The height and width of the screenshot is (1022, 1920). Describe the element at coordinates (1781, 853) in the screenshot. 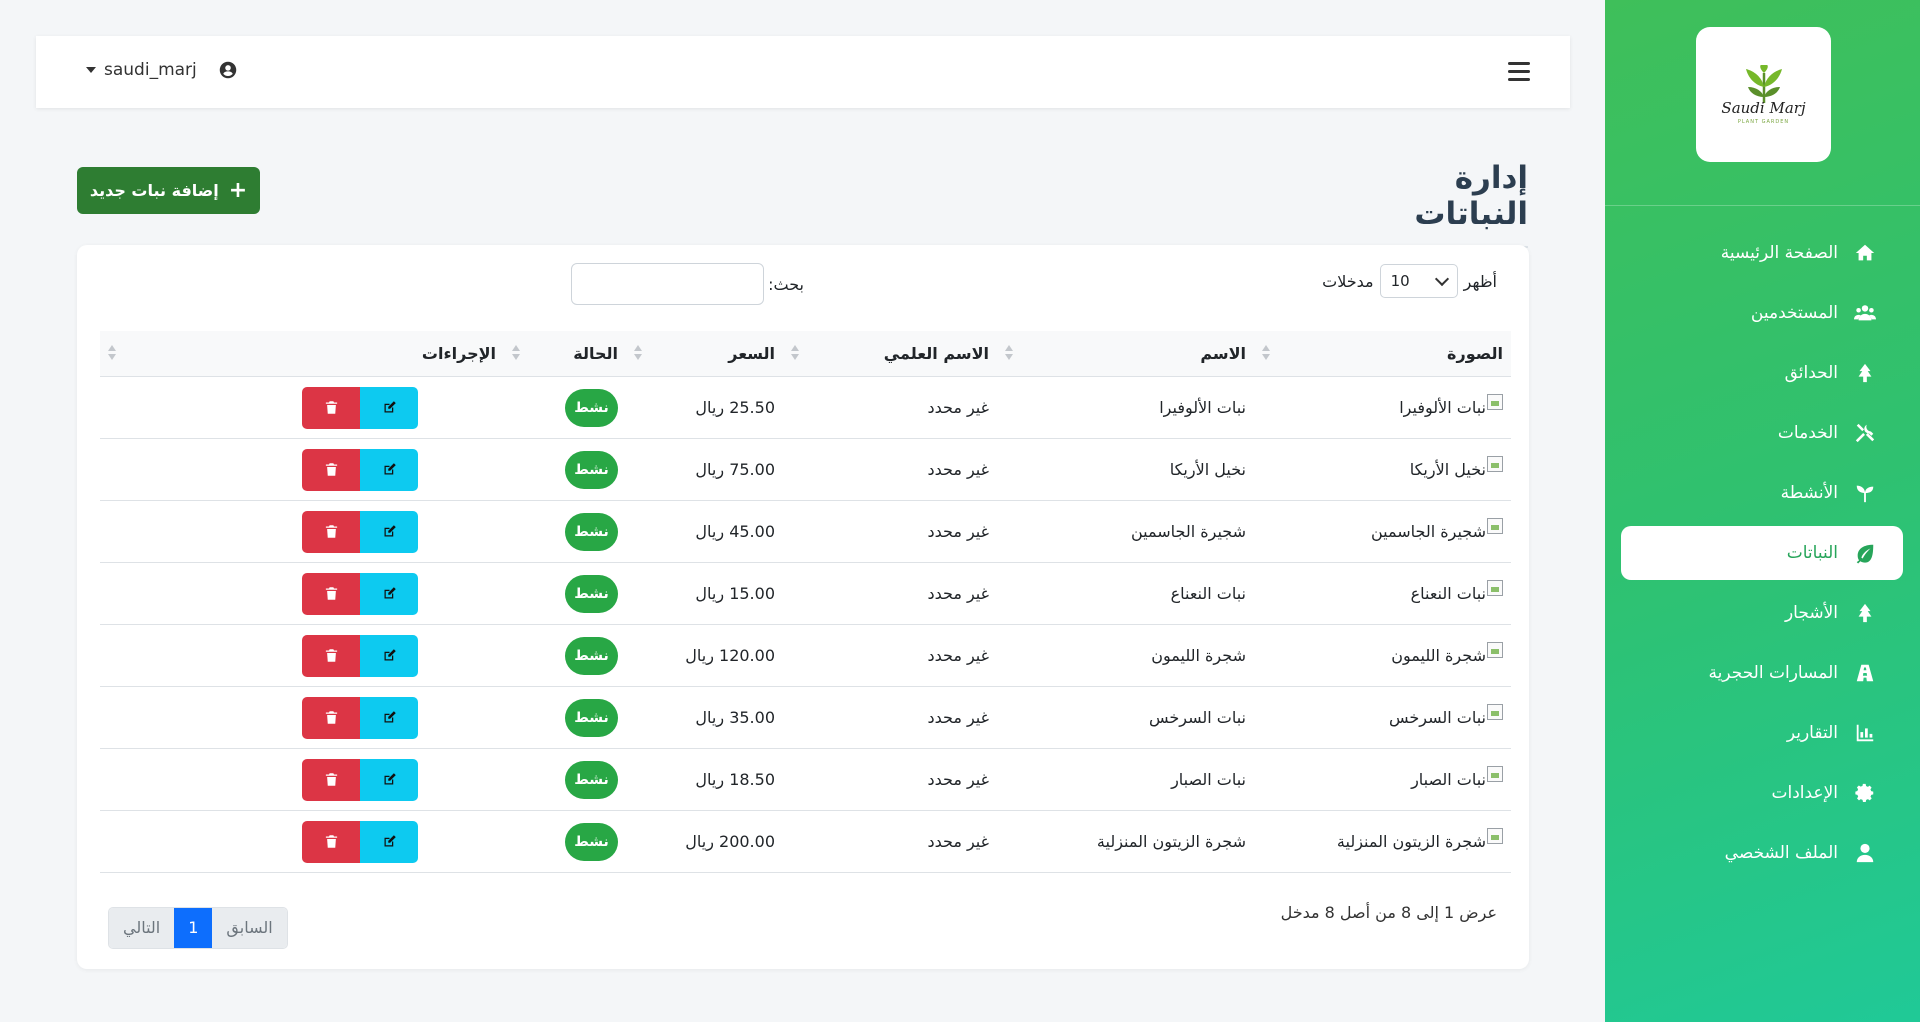

I see `sidebar-item-label: الملف الشخصي` at that location.